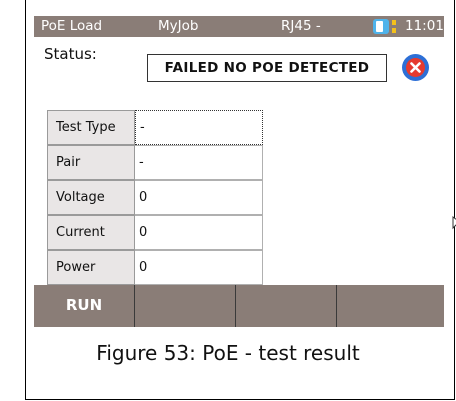 This screenshot has width=456, height=401. Describe the element at coordinates (91, 127) in the screenshot. I see `test-type-label: Test Type` at that location.